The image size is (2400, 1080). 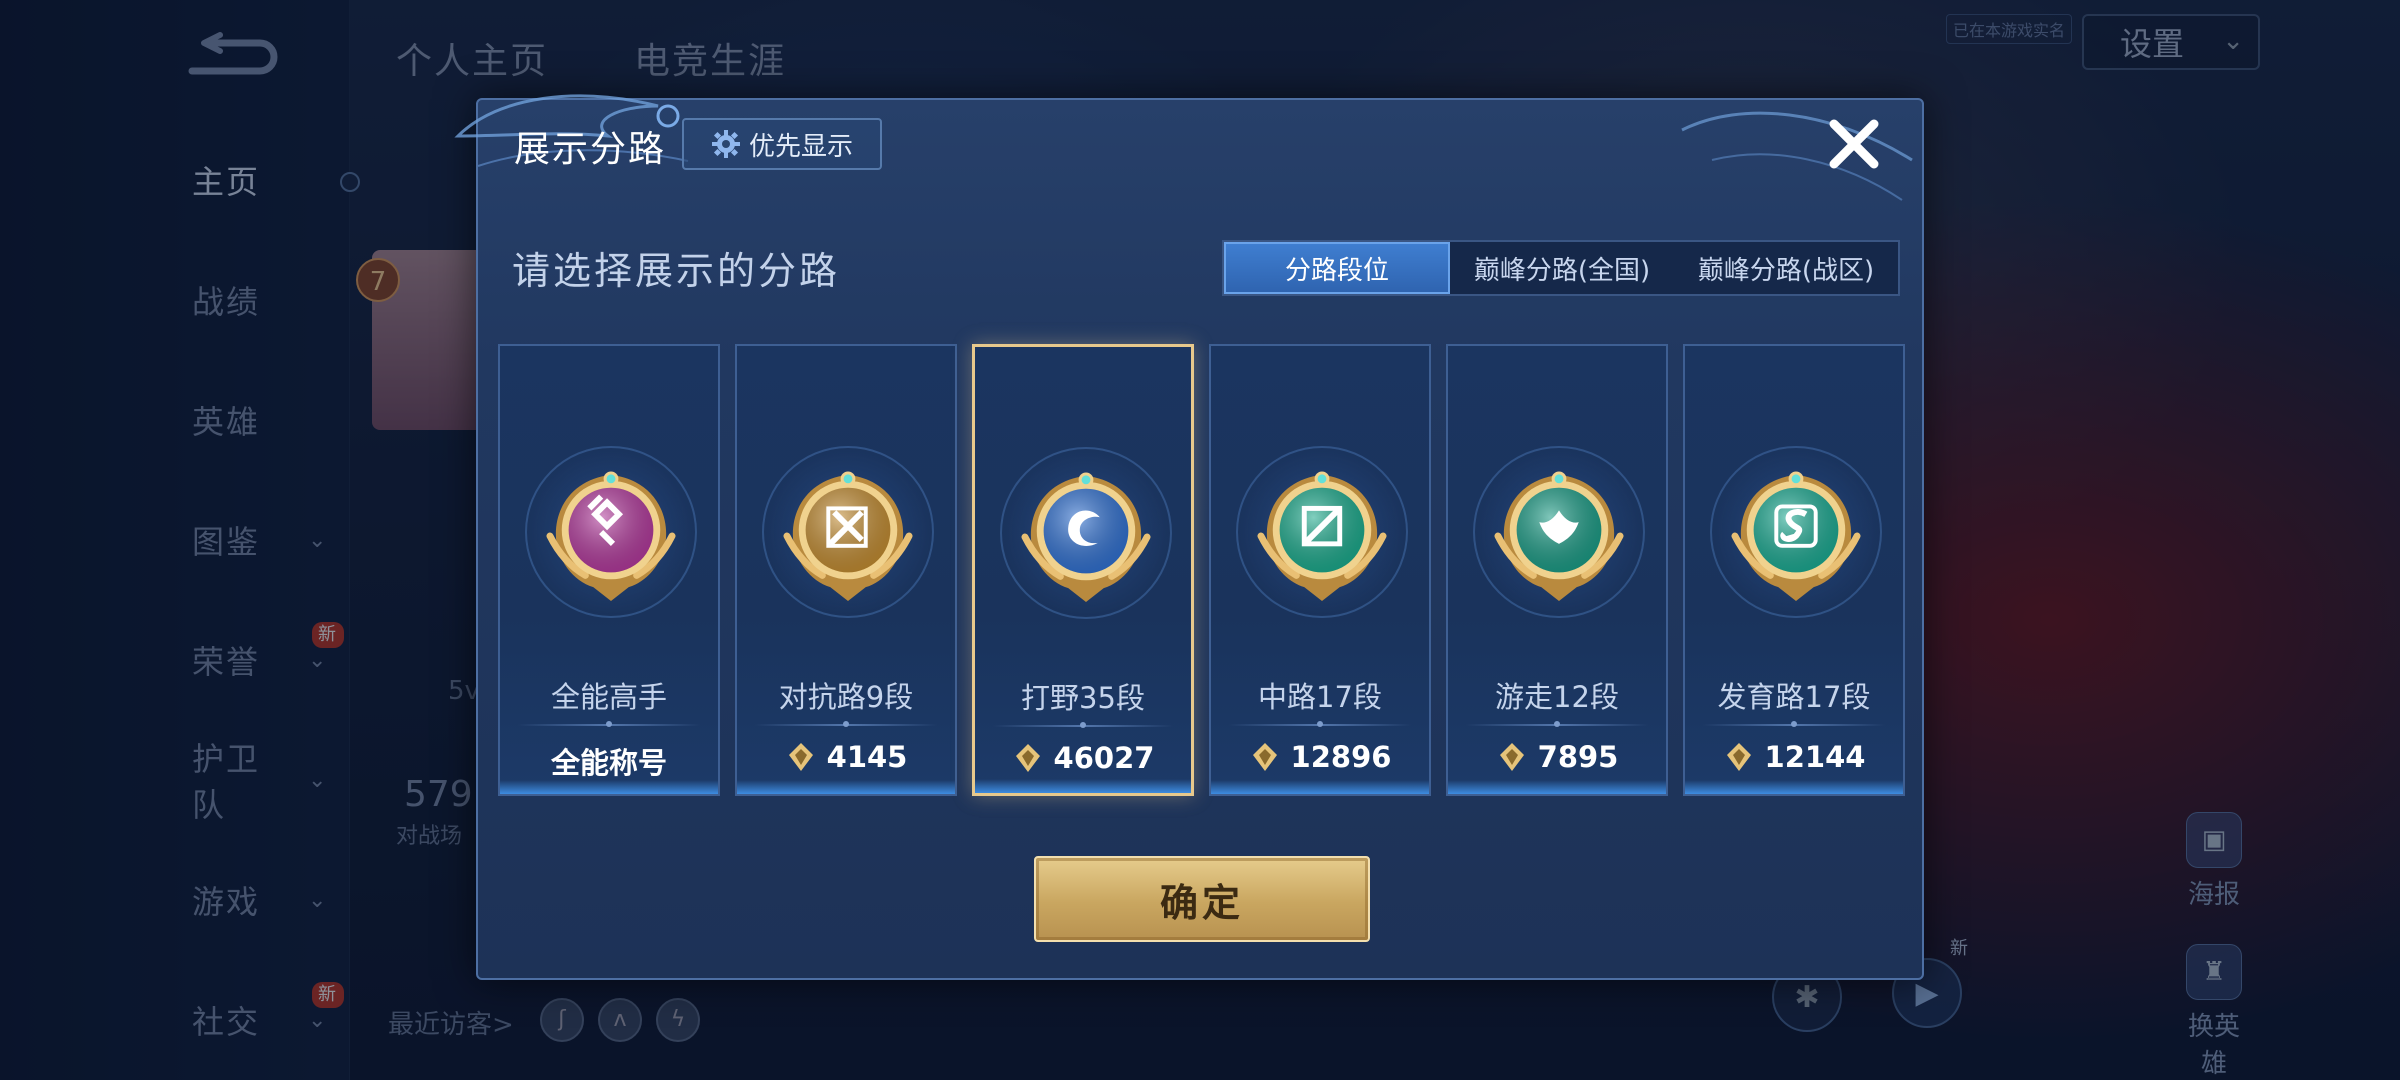 What do you see at coordinates (1104, 758) in the screenshot?
I see `lane-score-value: 46027` at bounding box center [1104, 758].